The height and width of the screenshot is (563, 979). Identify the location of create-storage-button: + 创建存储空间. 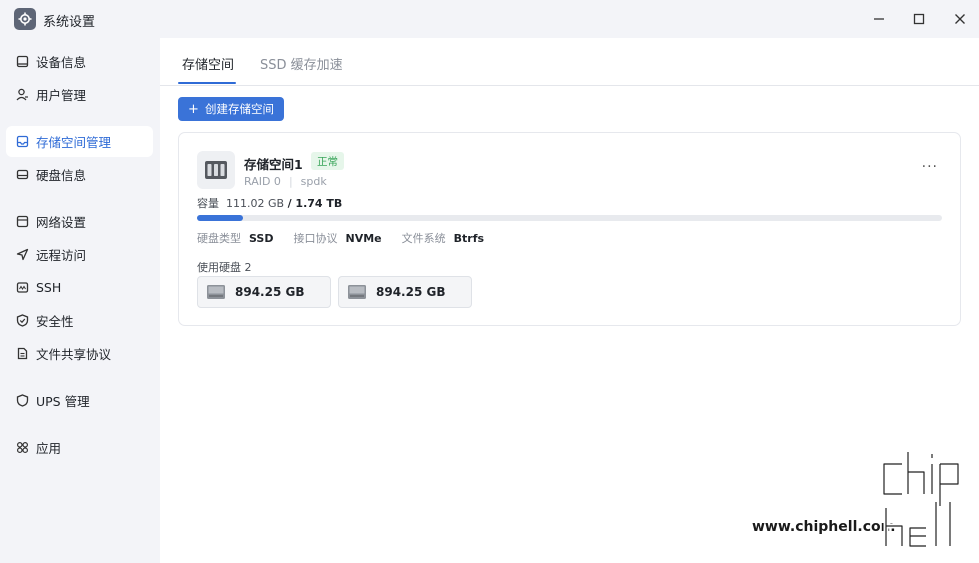
(231, 109).